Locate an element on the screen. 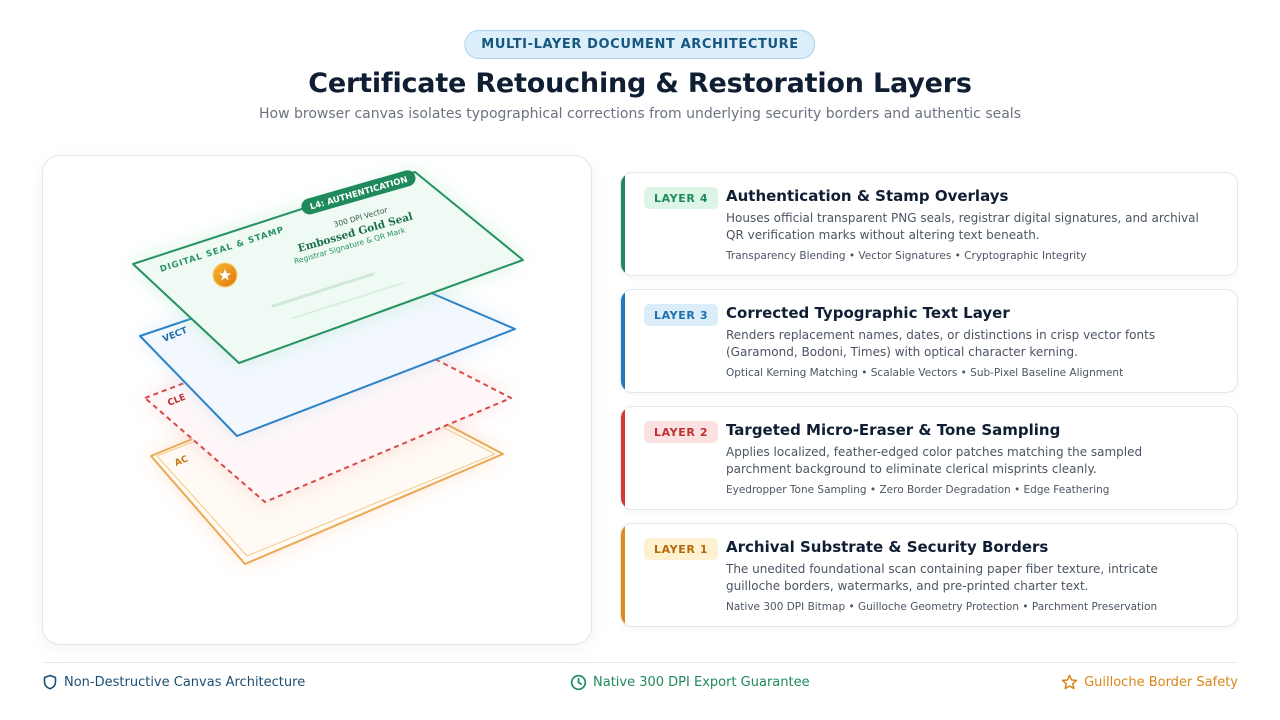 This screenshot has height=720, width=1280. footer-label: Non-Destructive Canvas Architecture is located at coordinates (185, 682).